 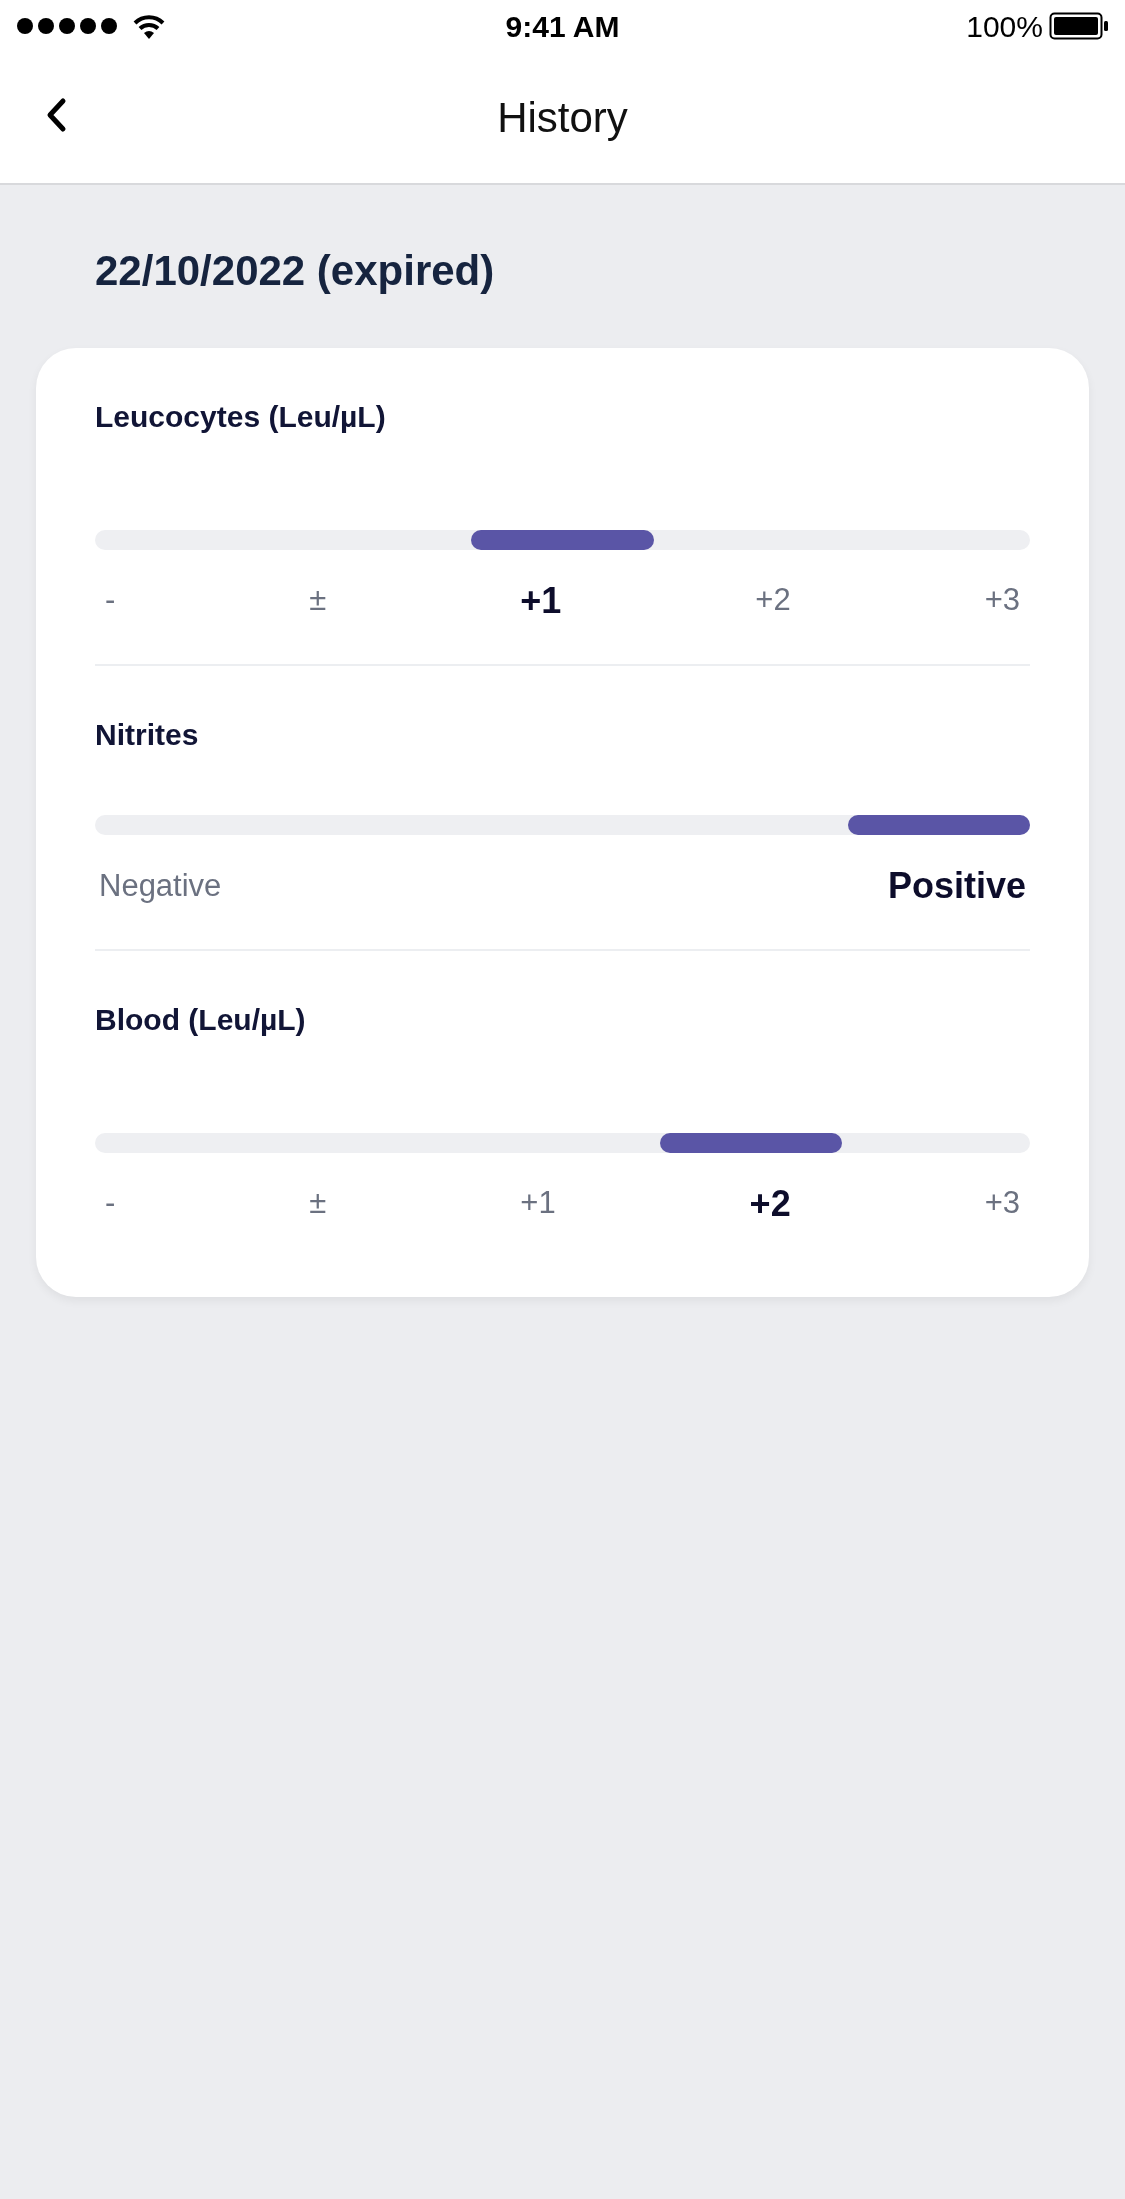 What do you see at coordinates (160, 885) in the screenshot?
I see `scale-label: Negative` at bounding box center [160, 885].